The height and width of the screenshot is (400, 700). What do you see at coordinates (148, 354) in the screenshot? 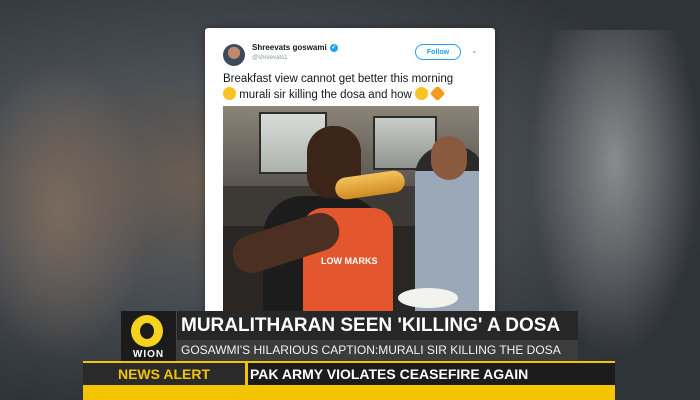
I see `channel-logo-text: WION` at bounding box center [148, 354].